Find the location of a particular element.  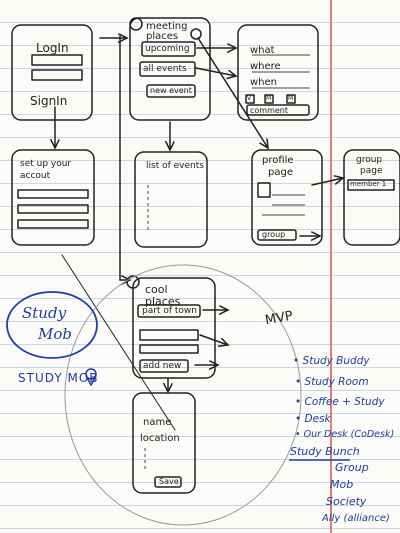

events-list-title: list of events is located at coordinates (175, 166).